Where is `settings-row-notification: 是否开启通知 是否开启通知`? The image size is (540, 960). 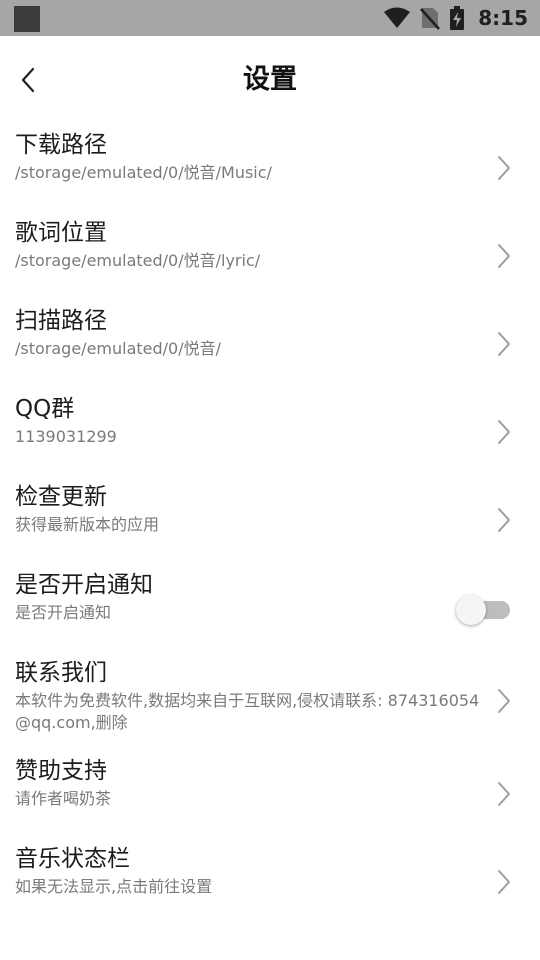 settings-row-notification: 是否开启通知 是否开启通知 is located at coordinates (270, 608).